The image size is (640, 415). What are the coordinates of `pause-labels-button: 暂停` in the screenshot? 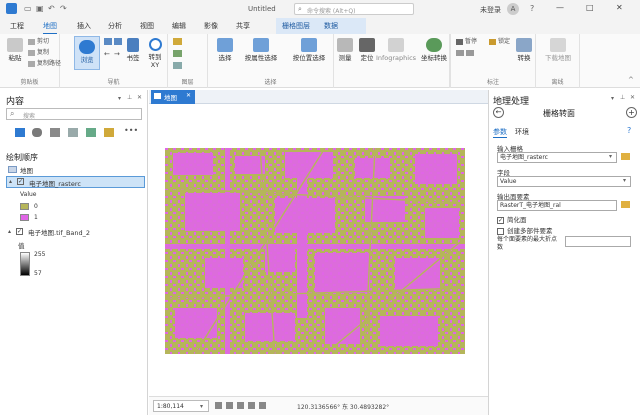 It's located at (466, 42).